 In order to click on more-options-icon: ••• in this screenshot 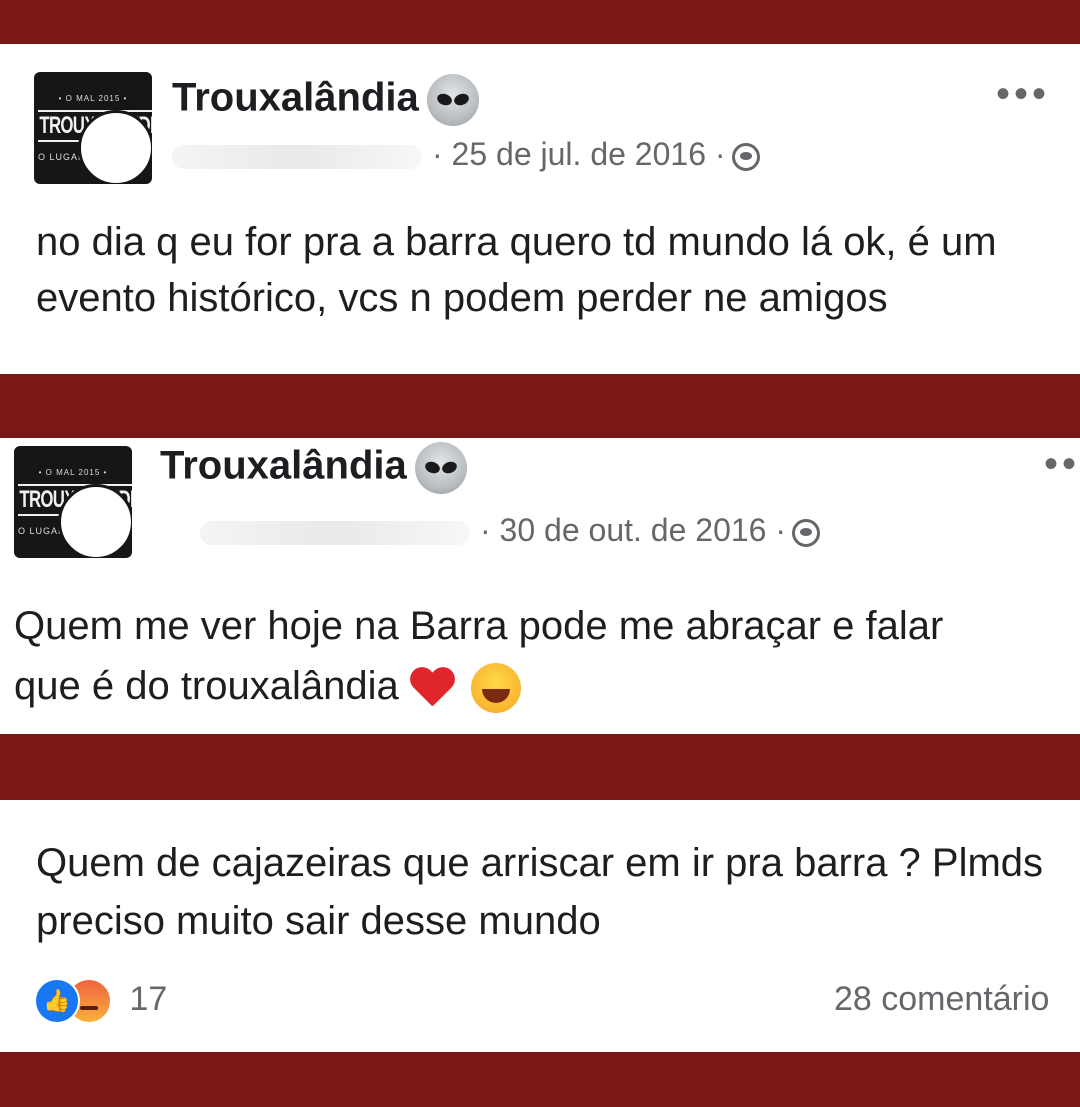, I will do `click(1023, 94)`.